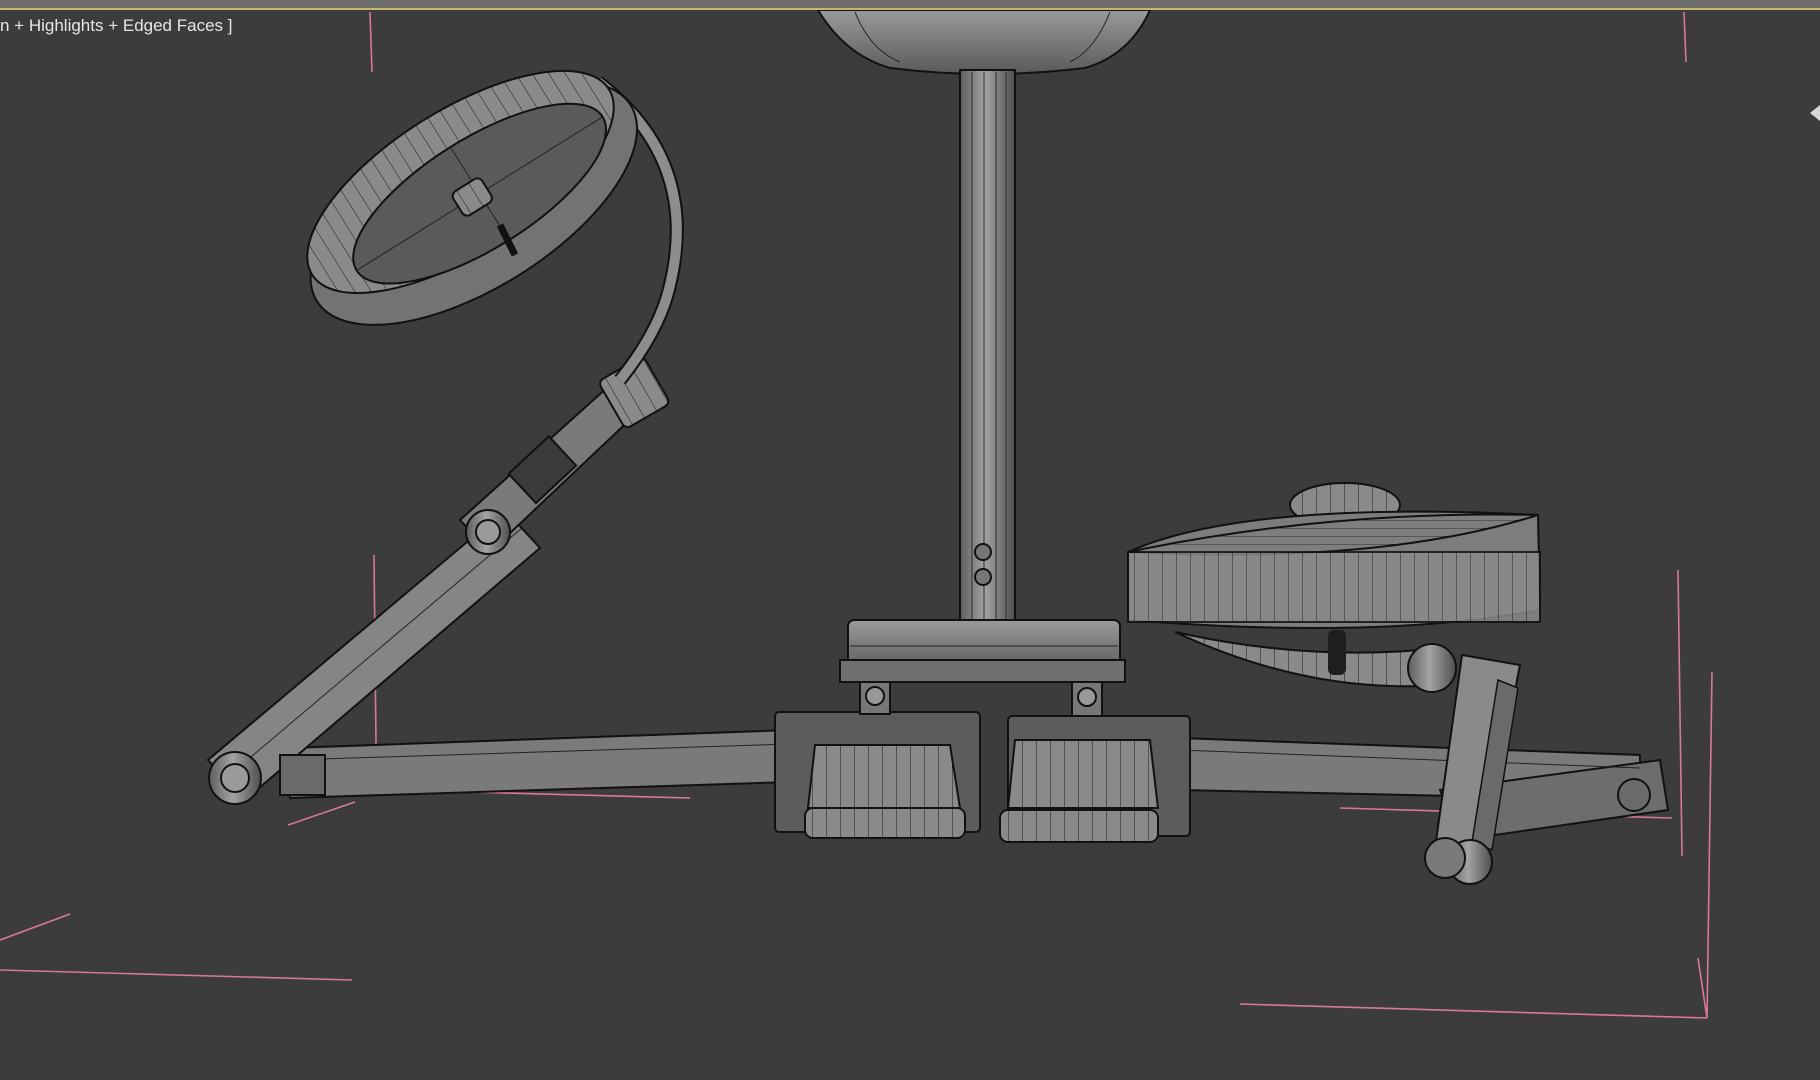 Image resolution: width=1820 pixels, height=1080 pixels. I want to click on pole-collar, so click(982, 651).